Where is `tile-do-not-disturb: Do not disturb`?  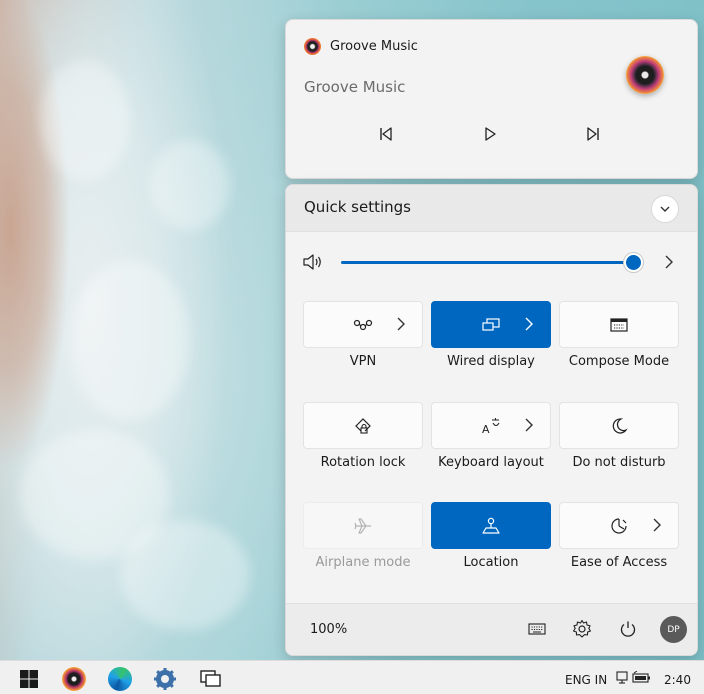 tile-do-not-disturb: Do not disturb is located at coordinates (619, 436).